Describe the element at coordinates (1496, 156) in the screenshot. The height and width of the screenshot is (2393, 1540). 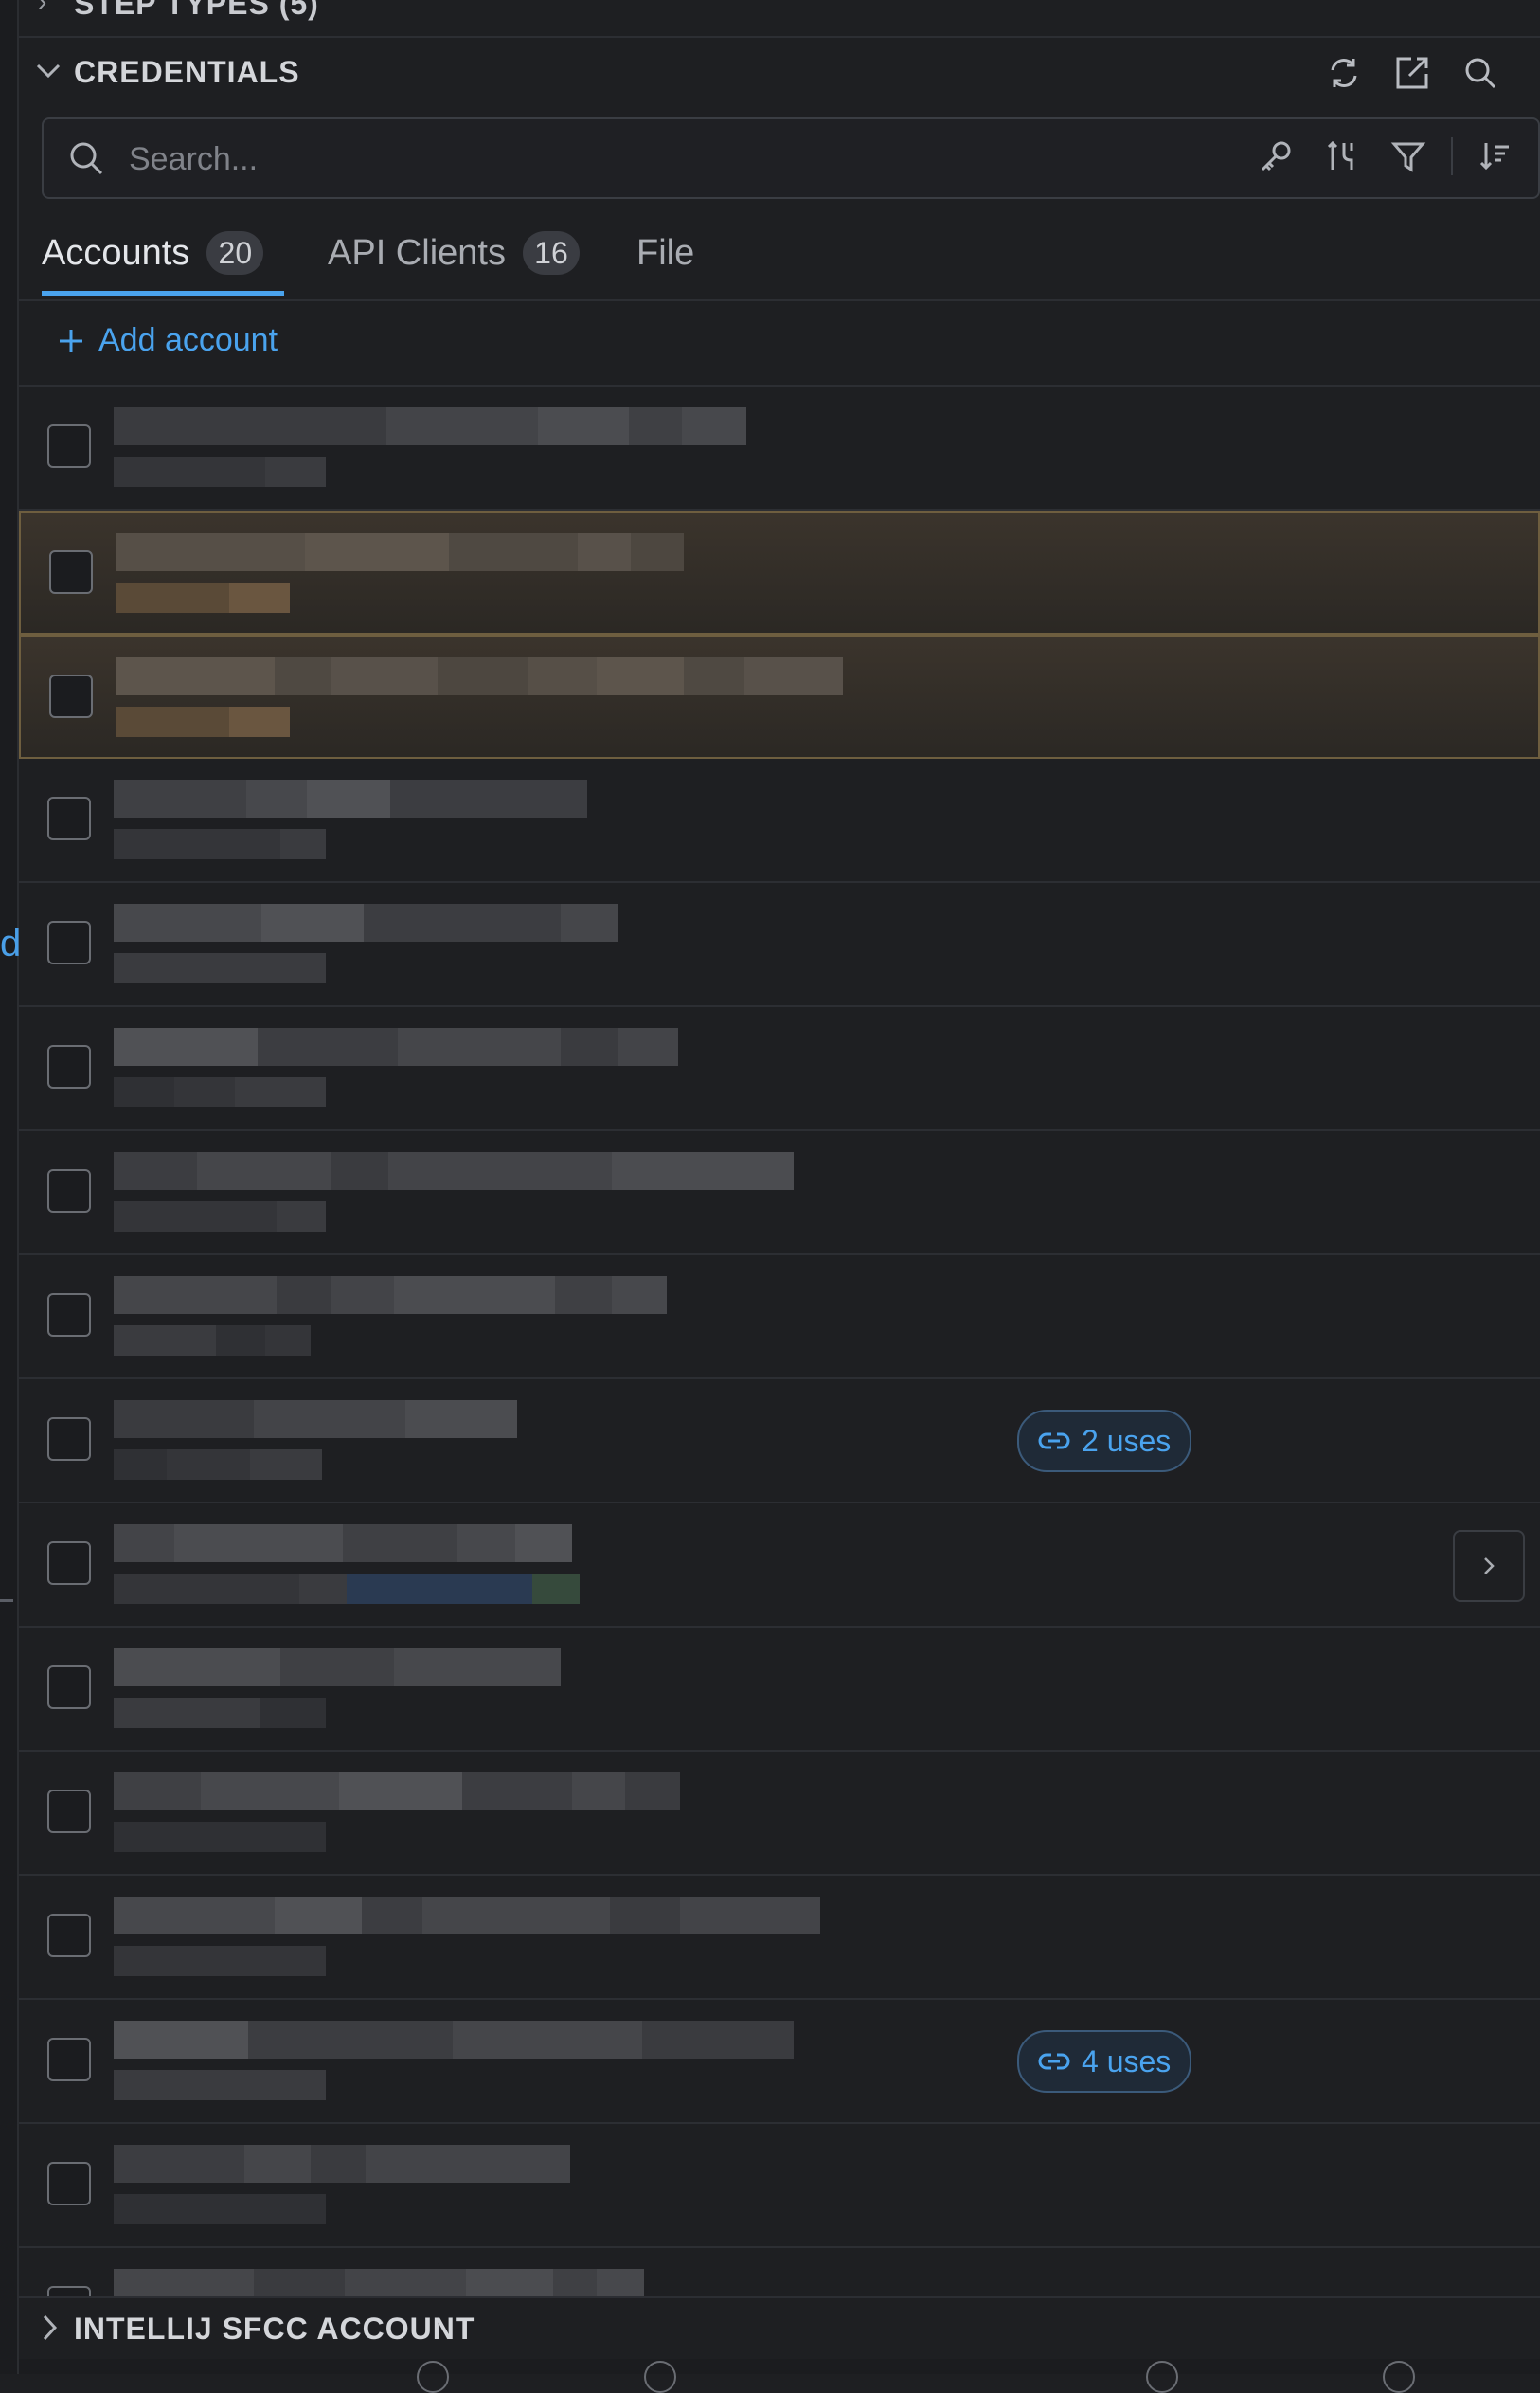
I see `sort-icon` at that location.